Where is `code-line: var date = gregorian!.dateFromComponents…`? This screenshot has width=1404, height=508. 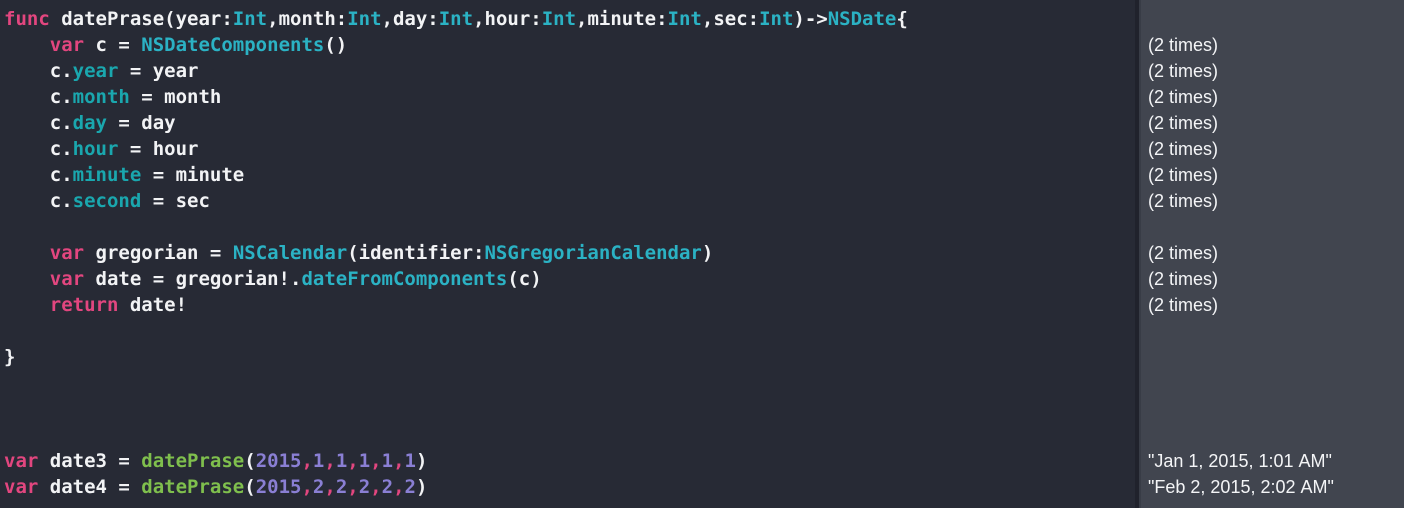 code-line: var date = gregorian!.dateFromComponents… is located at coordinates (567, 279).